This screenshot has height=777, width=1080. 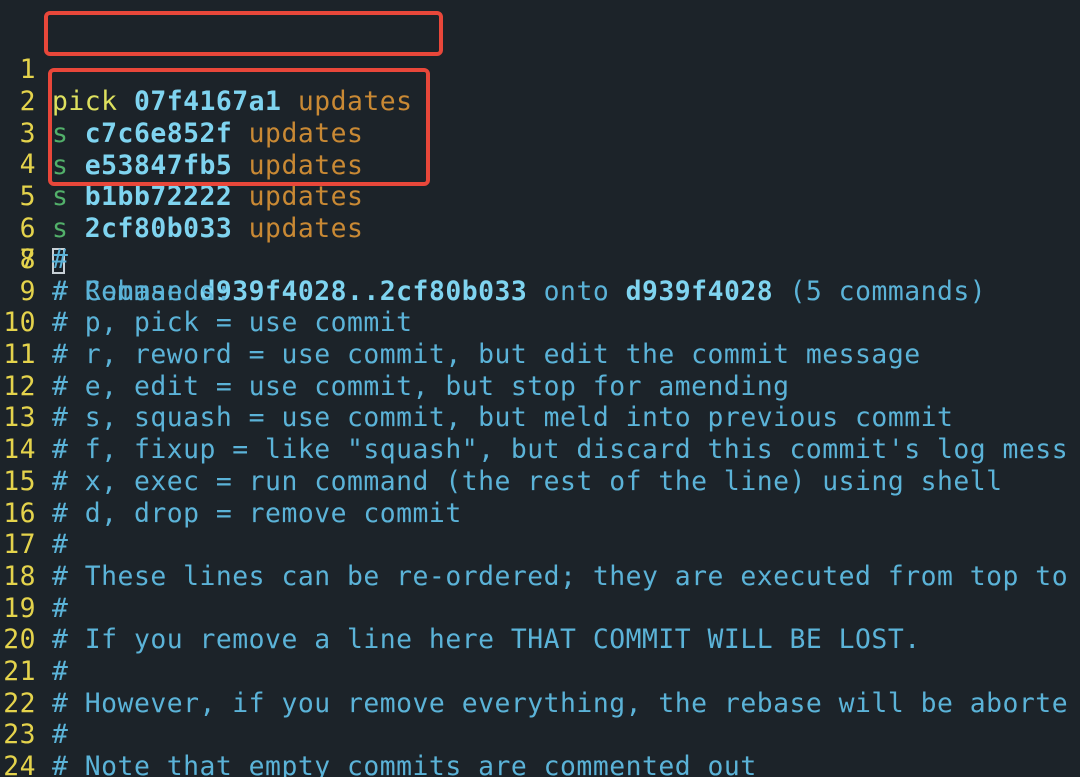 What do you see at coordinates (19, 608) in the screenshot?
I see `line-number: 19` at bounding box center [19, 608].